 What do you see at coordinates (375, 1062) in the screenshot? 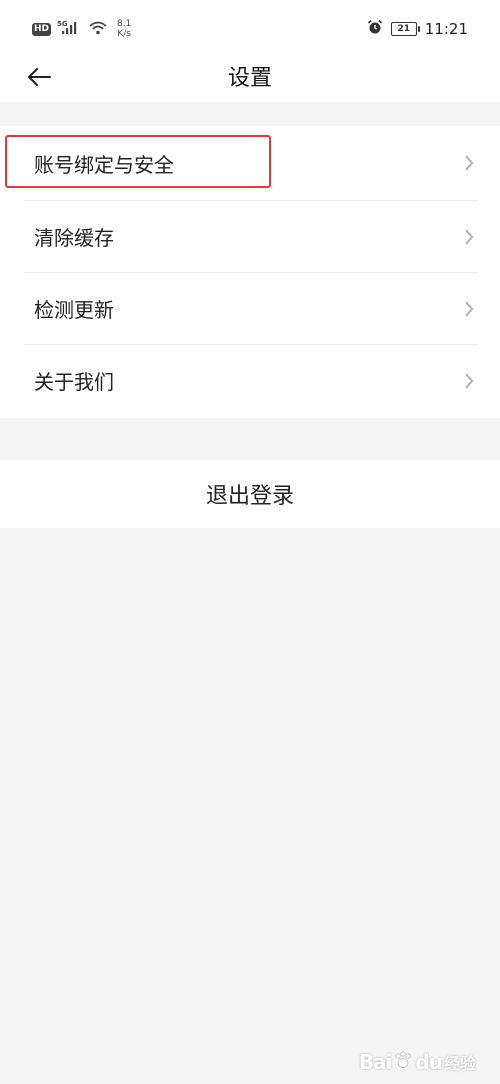
I see `watermark-brand: Bai` at bounding box center [375, 1062].